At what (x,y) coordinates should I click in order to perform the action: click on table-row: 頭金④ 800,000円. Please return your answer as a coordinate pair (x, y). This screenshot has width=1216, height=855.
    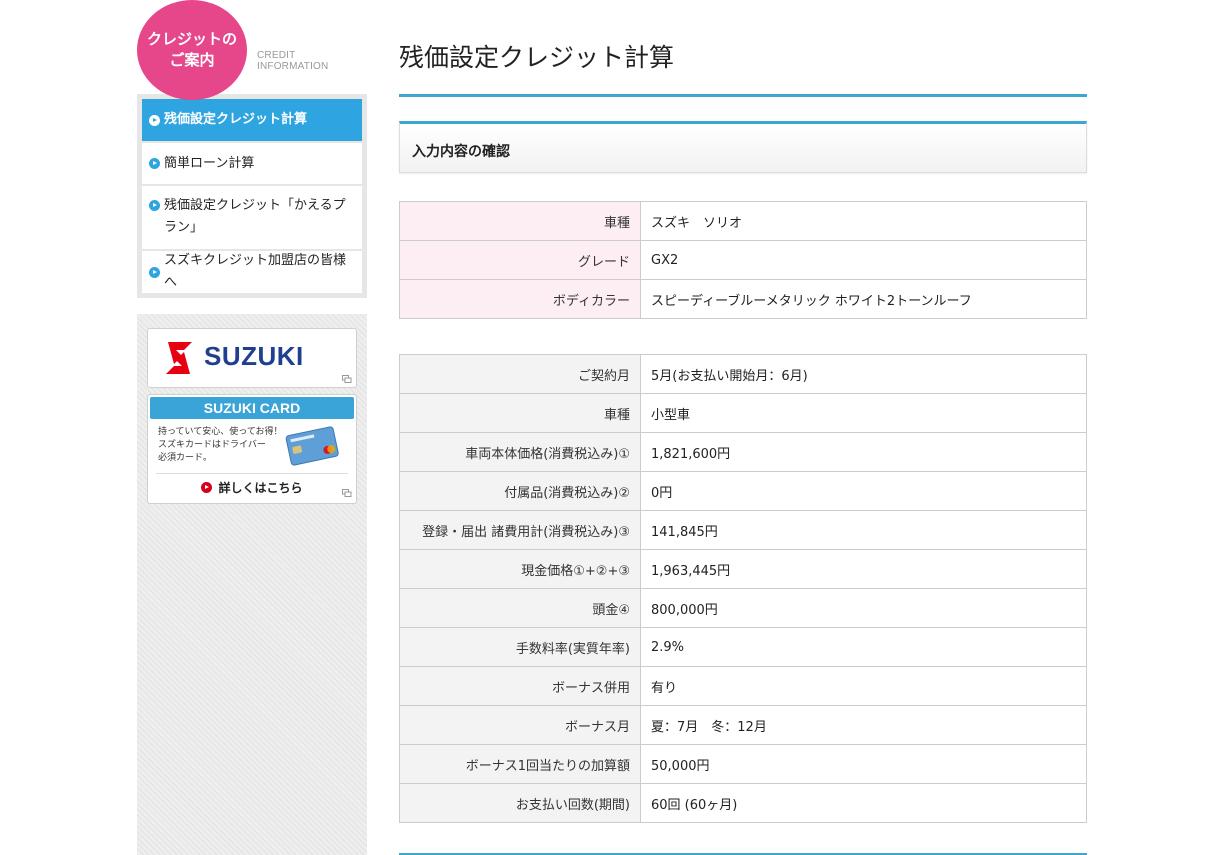
    Looking at the image, I should click on (743, 608).